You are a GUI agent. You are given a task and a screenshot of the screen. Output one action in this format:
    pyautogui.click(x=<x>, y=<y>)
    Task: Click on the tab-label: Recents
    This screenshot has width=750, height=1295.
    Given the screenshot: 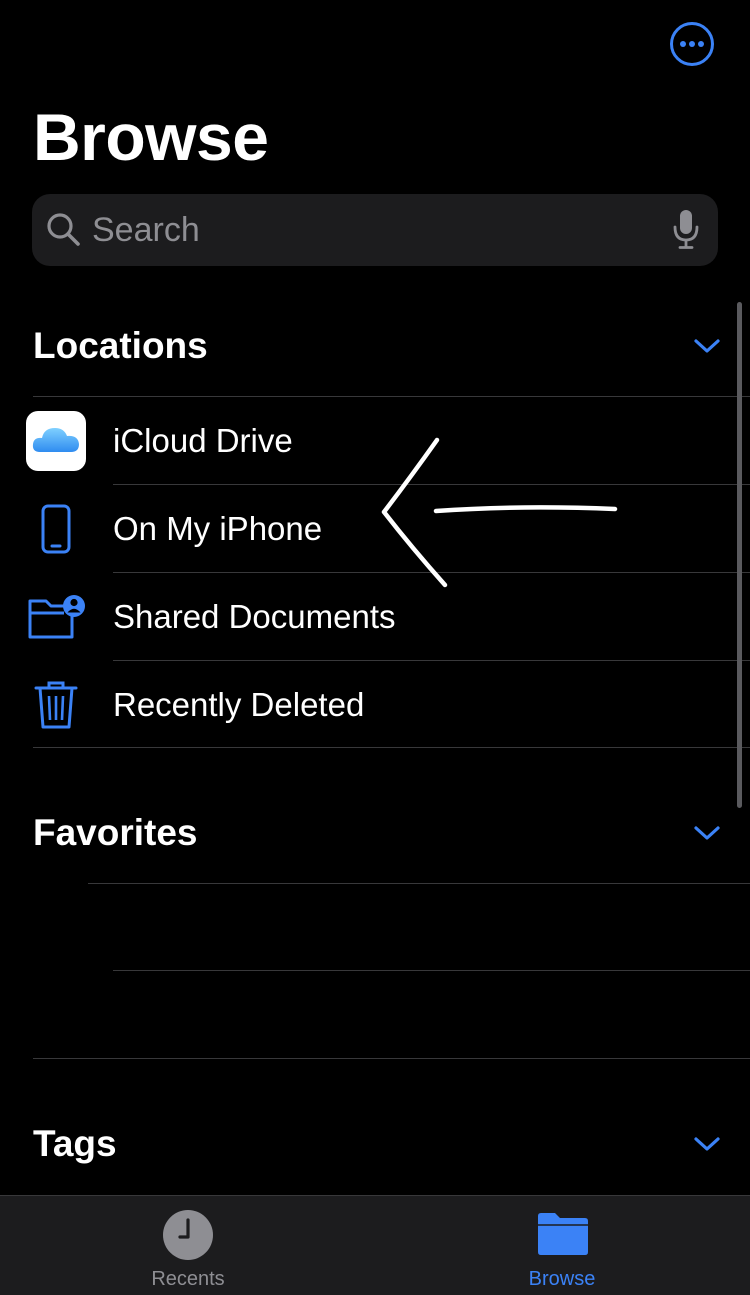 What is the action you would take?
    pyautogui.click(x=188, y=1279)
    